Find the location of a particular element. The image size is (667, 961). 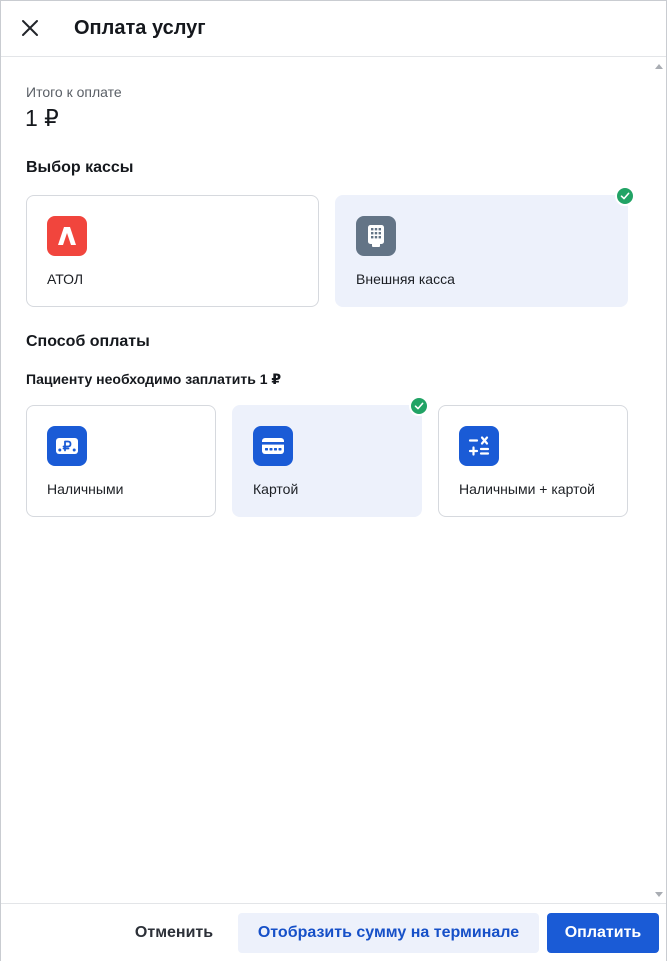

total-label: Итого к оплате is located at coordinates (74, 92).